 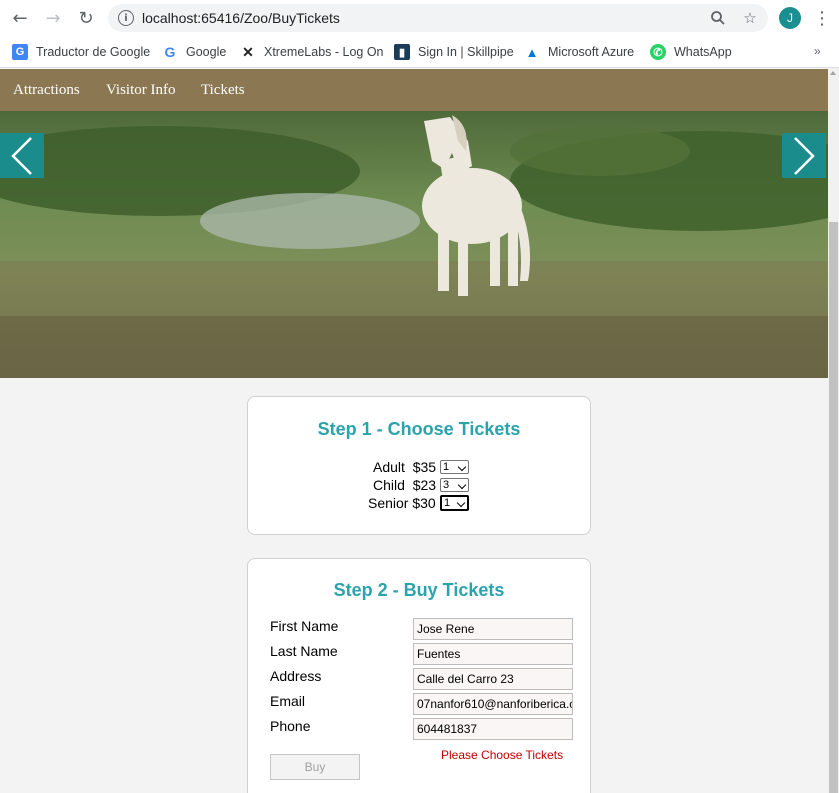 What do you see at coordinates (424, 467) in the screenshot?
I see `ticket-price: $35` at bounding box center [424, 467].